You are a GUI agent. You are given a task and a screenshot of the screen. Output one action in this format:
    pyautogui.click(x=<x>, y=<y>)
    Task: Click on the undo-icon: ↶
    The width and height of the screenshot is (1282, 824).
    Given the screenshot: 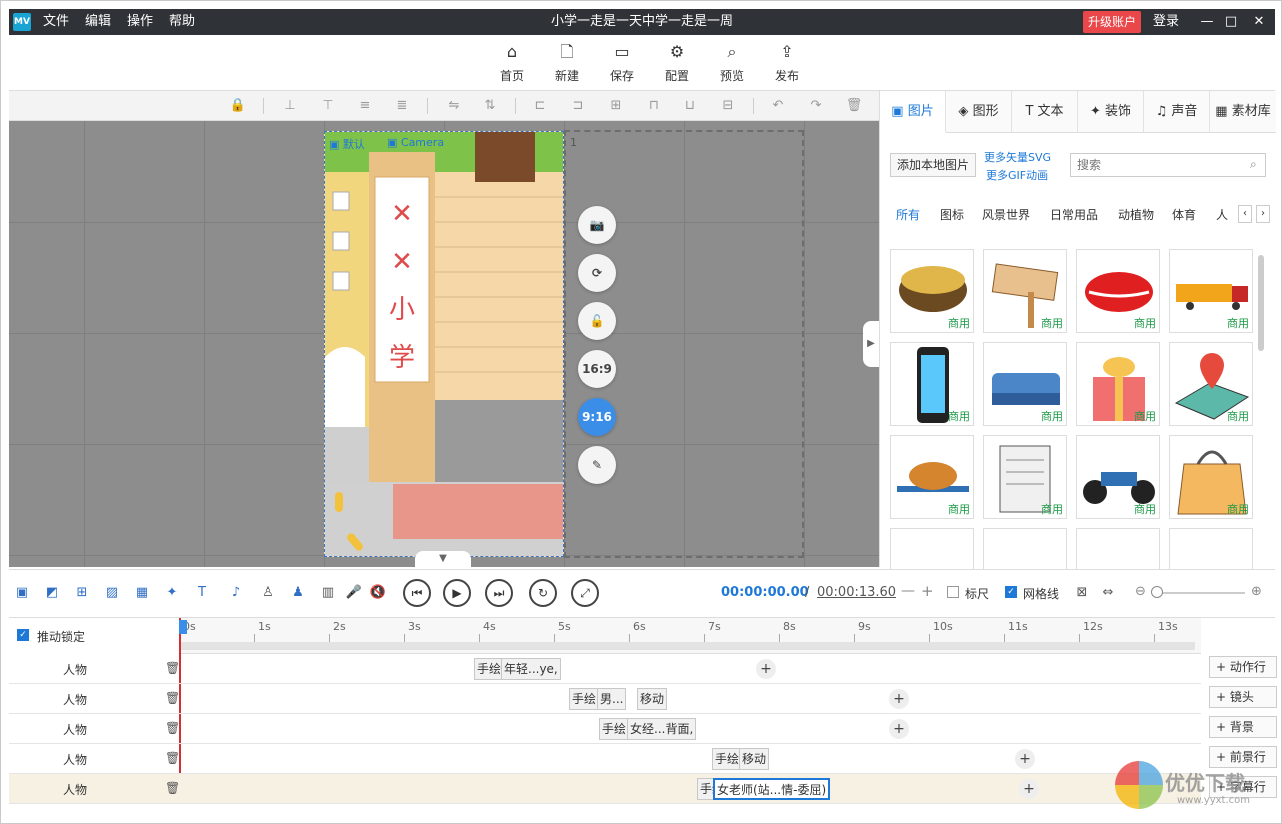 What is the action you would take?
    pyautogui.click(x=778, y=106)
    